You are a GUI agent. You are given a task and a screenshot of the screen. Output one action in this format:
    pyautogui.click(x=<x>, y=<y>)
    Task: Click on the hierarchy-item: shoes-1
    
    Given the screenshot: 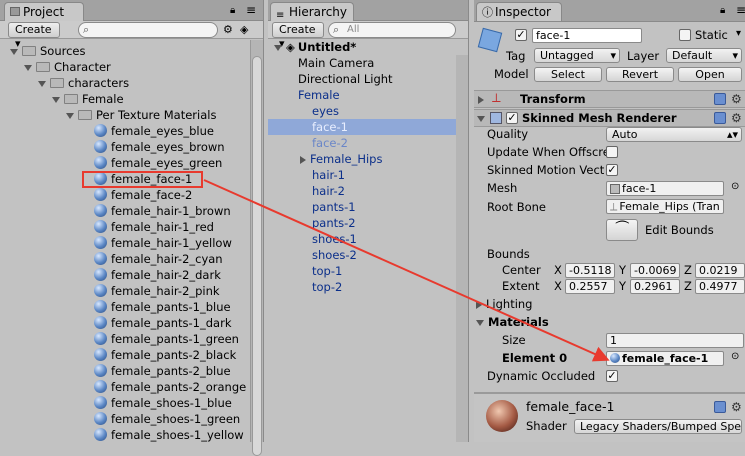 What is the action you would take?
    pyautogui.click(x=362, y=239)
    